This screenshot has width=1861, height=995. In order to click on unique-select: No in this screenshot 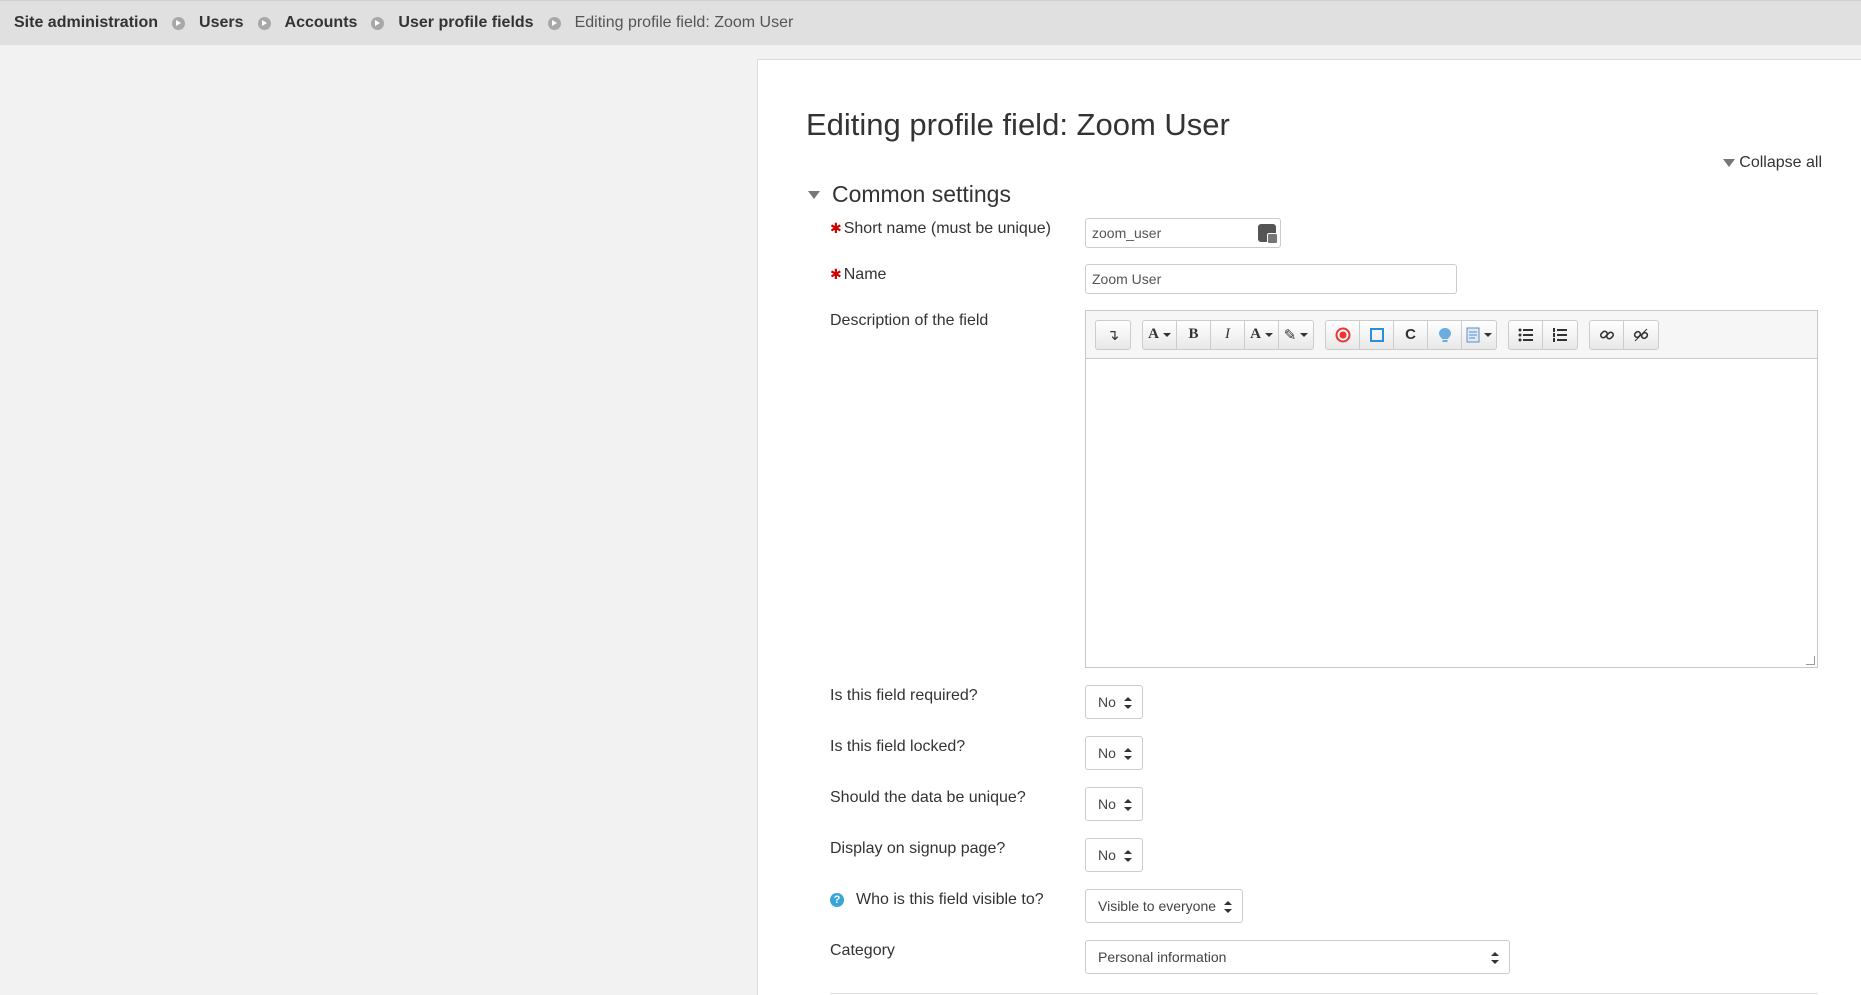, I will do `click(1114, 804)`.